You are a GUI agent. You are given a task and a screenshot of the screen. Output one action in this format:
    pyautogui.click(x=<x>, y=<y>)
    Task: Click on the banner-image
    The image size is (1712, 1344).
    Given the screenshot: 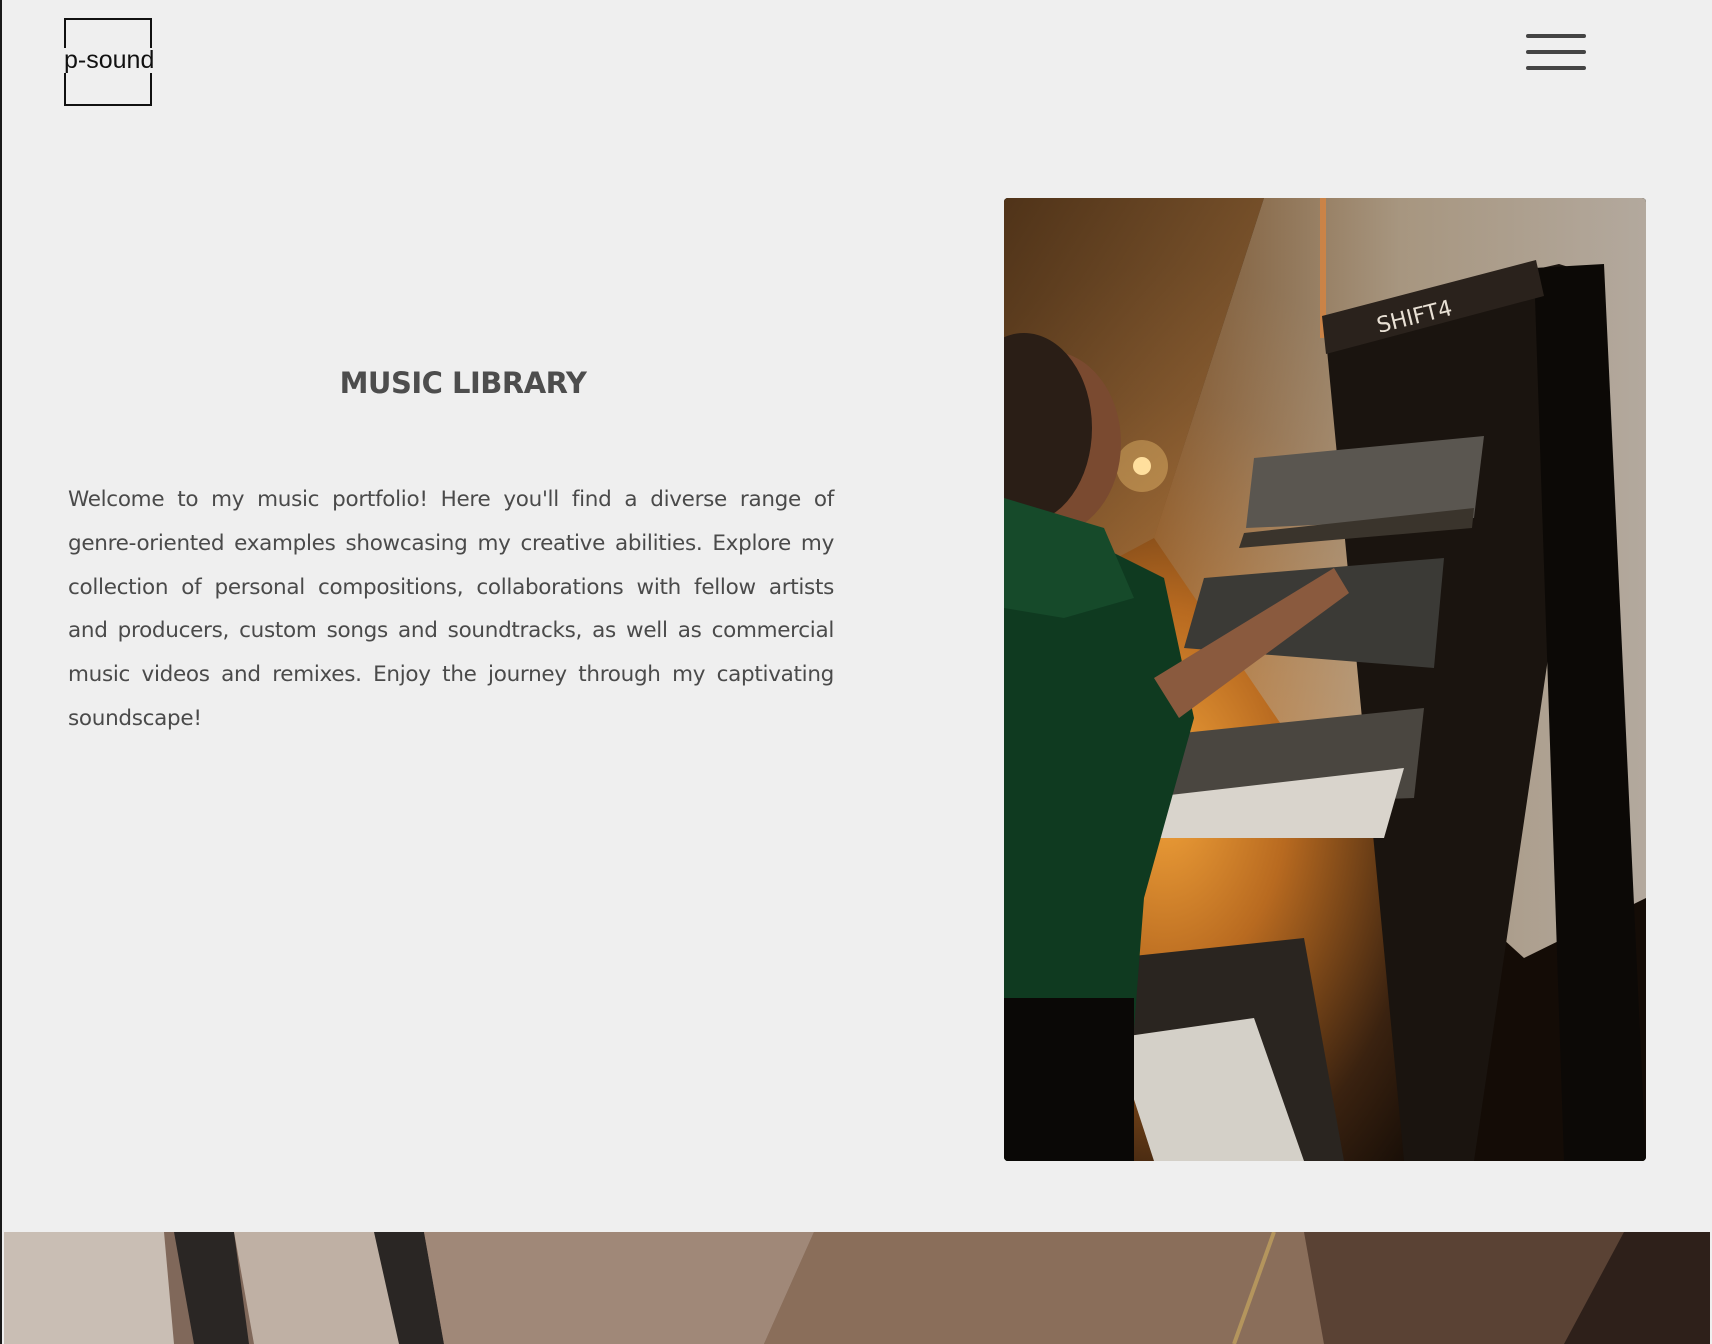 What is the action you would take?
    pyautogui.click(x=857, y=1288)
    